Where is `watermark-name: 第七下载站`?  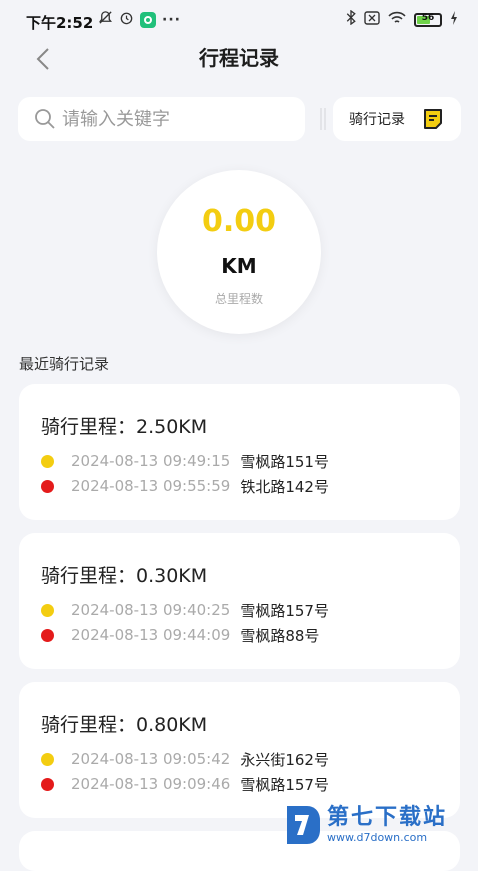
watermark-name: 第七下载站 is located at coordinates (387, 817).